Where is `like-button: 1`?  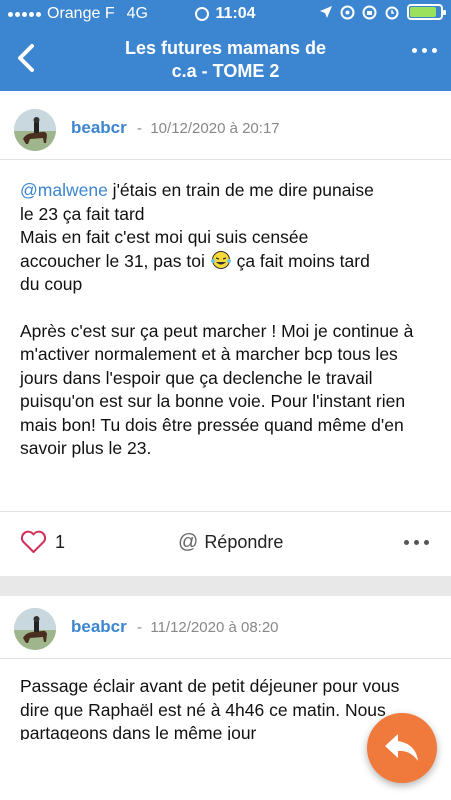
like-button: 1 is located at coordinates (42, 542).